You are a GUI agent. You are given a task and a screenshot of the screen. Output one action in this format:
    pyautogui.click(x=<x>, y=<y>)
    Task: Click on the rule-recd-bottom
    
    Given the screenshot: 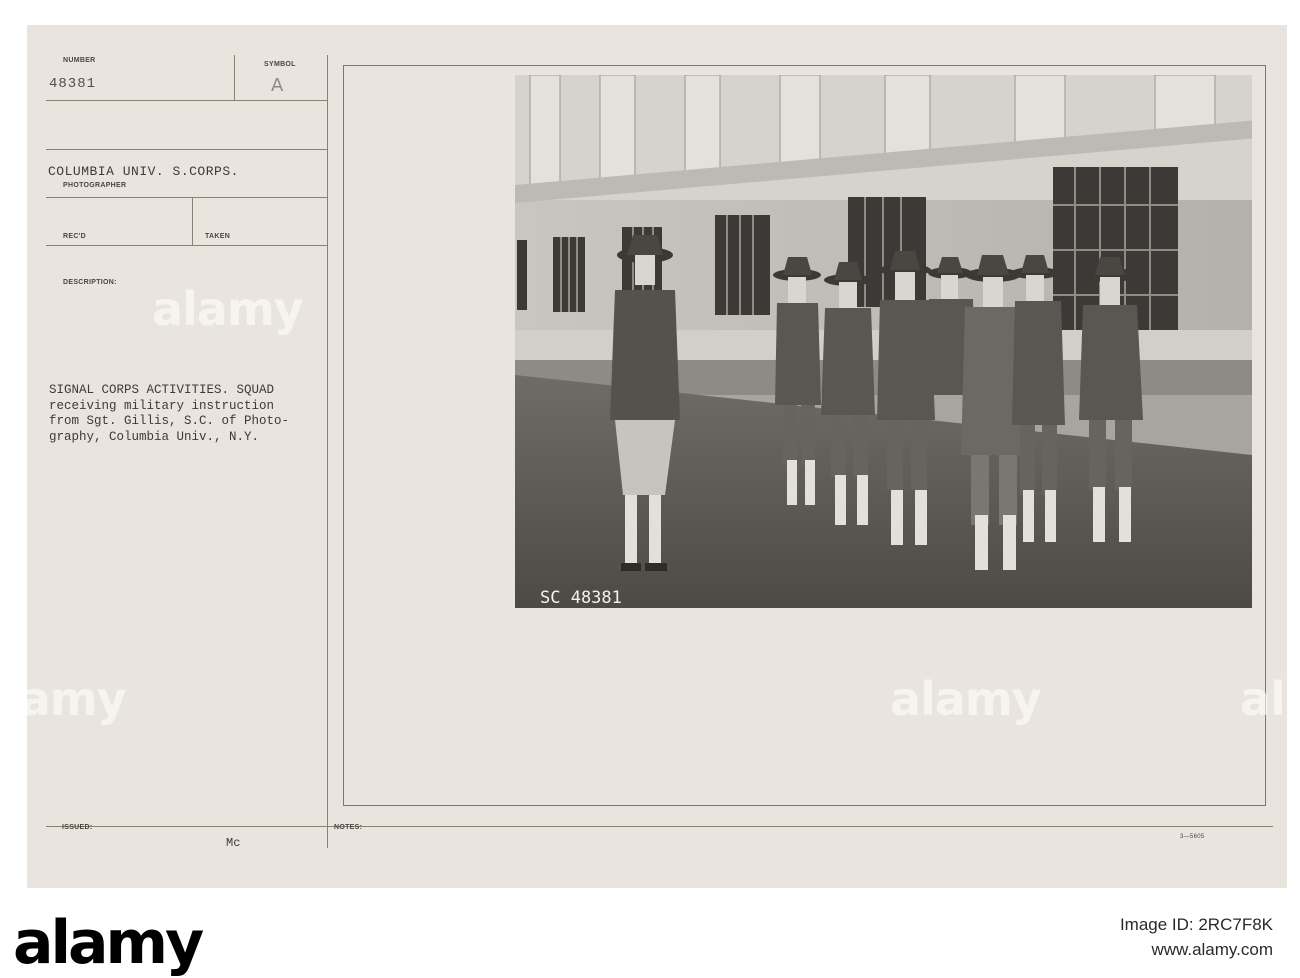 What is the action you would take?
    pyautogui.click(x=187, y=245)
    